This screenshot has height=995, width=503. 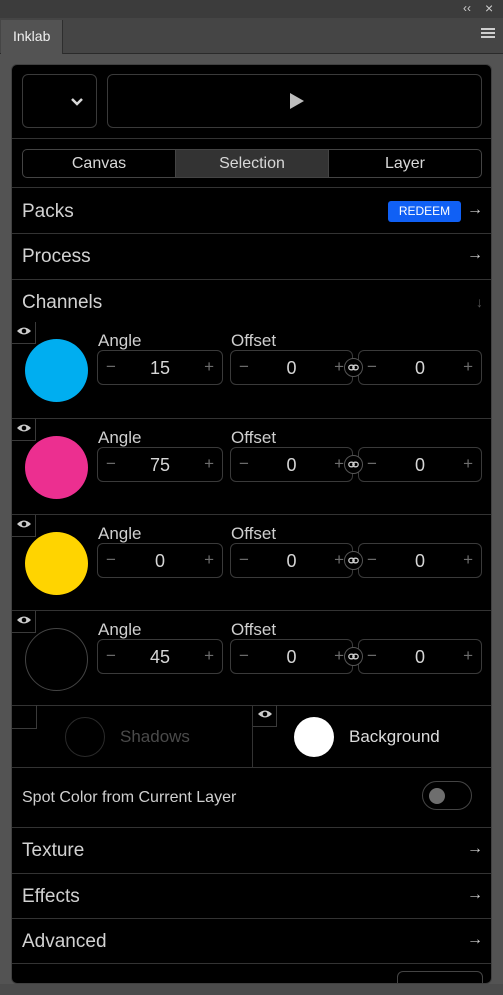 What do you see at coordinates (404, 163) in the screenshot?
I see `tab-layer: Layer` at bounding box center [404, 163].